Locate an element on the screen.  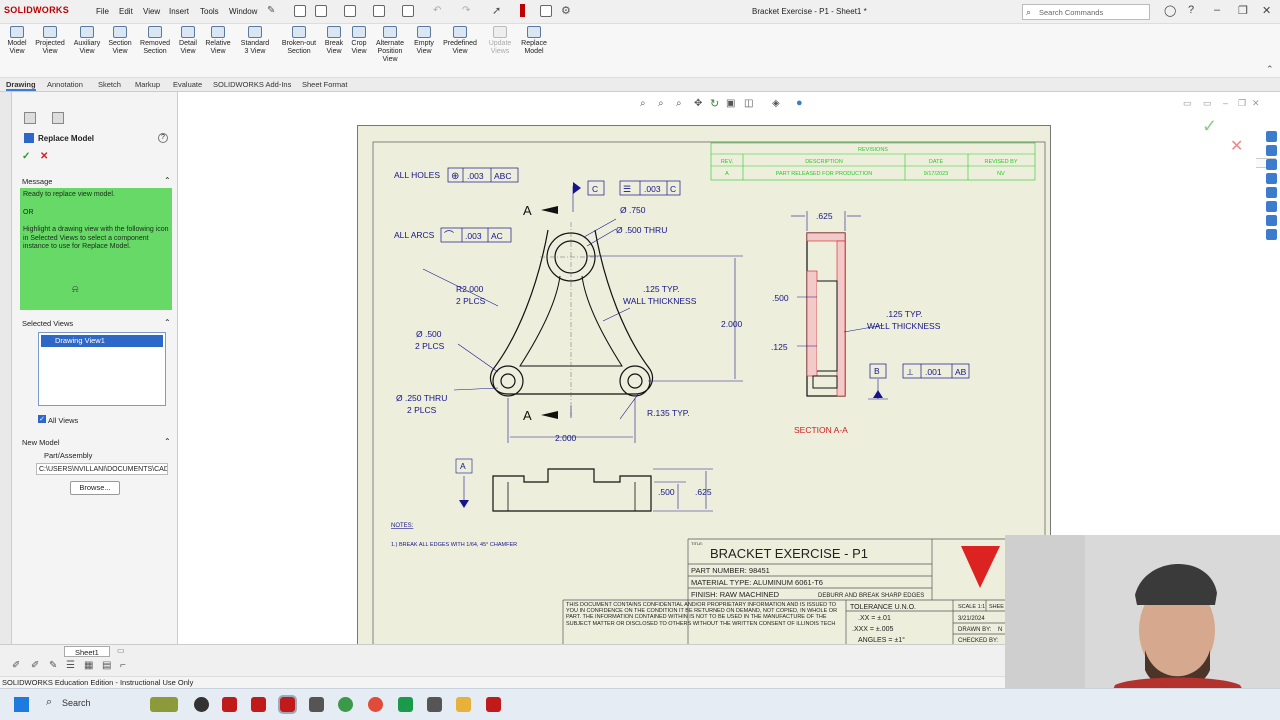
rebuild-icon is located at coordinates (522, 10).